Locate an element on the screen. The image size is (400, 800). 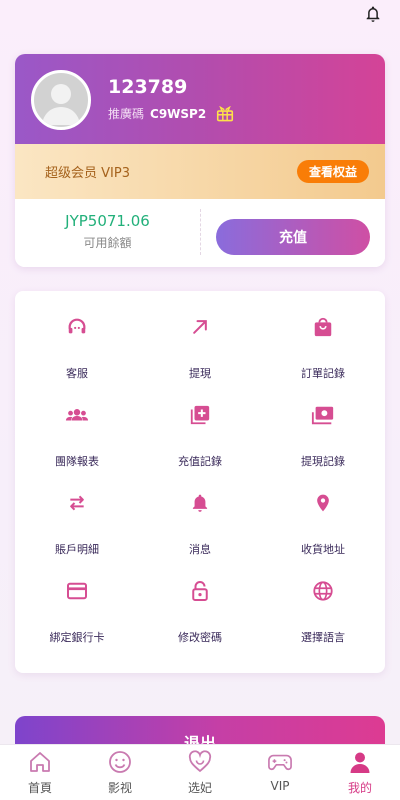
shopping-bag-icon is located at coordinates (323, 327).